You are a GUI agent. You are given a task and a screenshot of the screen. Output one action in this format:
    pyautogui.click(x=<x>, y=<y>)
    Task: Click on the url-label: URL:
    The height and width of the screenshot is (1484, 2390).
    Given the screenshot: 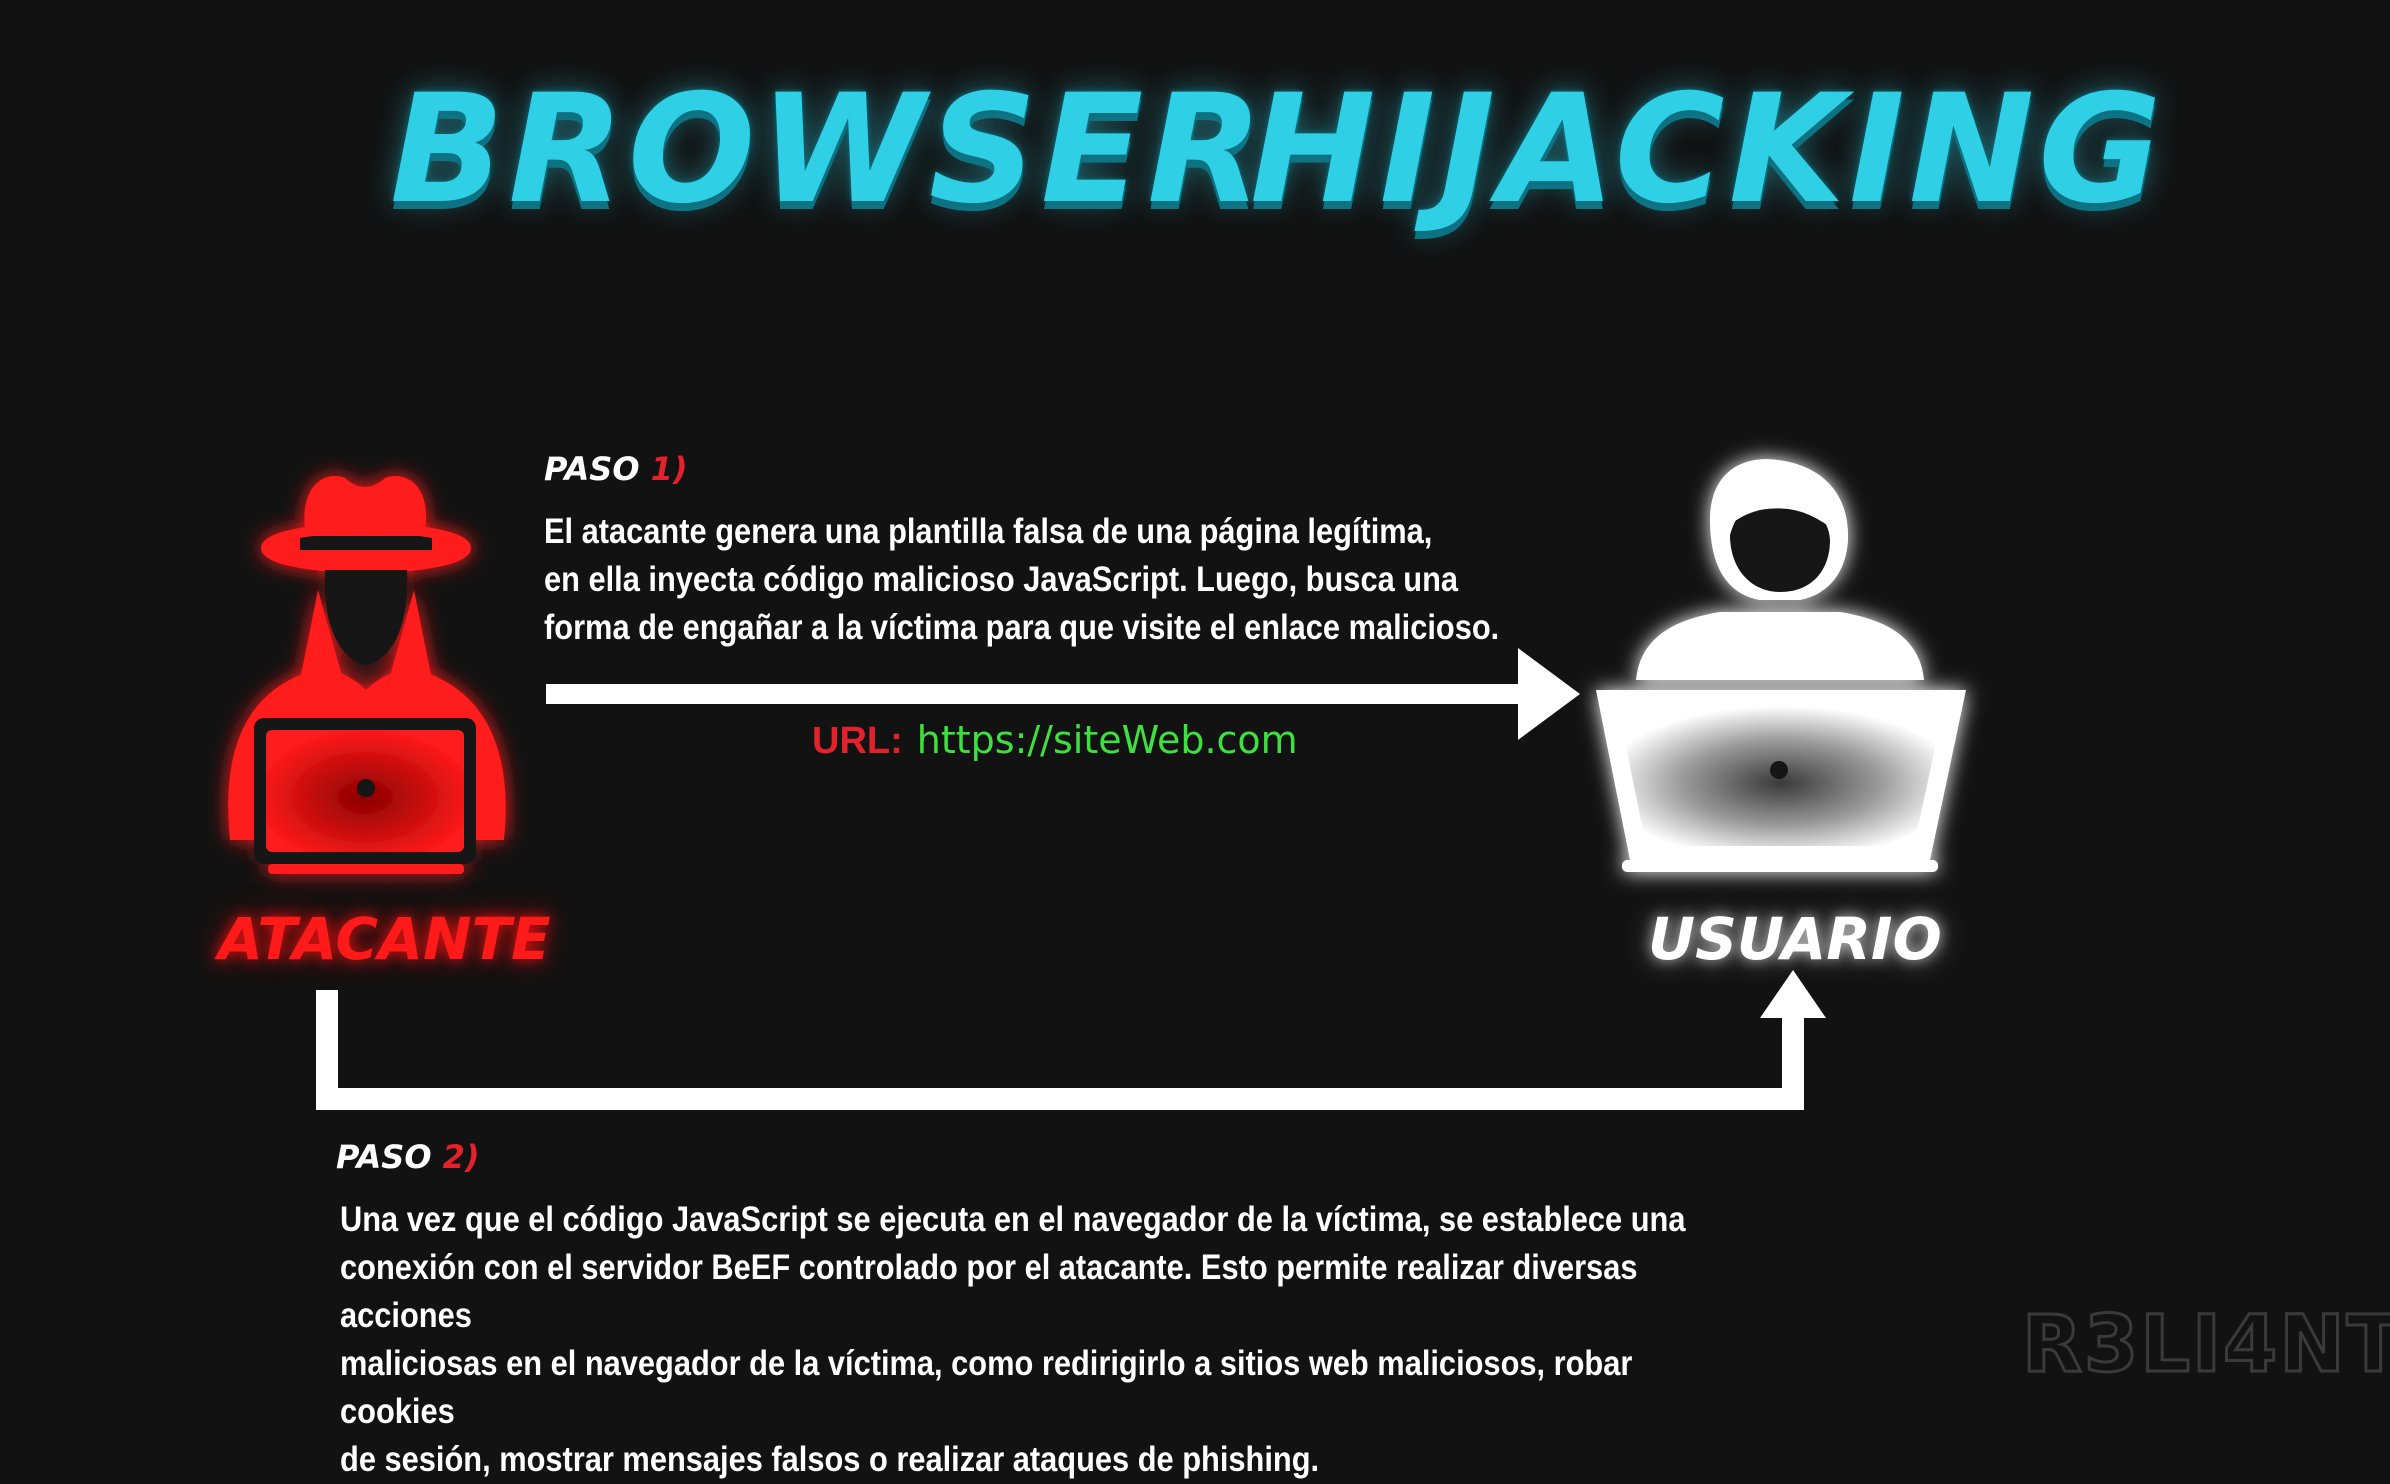 What is the action you would take?
    pyautogui.click(x=857, y=741)
    